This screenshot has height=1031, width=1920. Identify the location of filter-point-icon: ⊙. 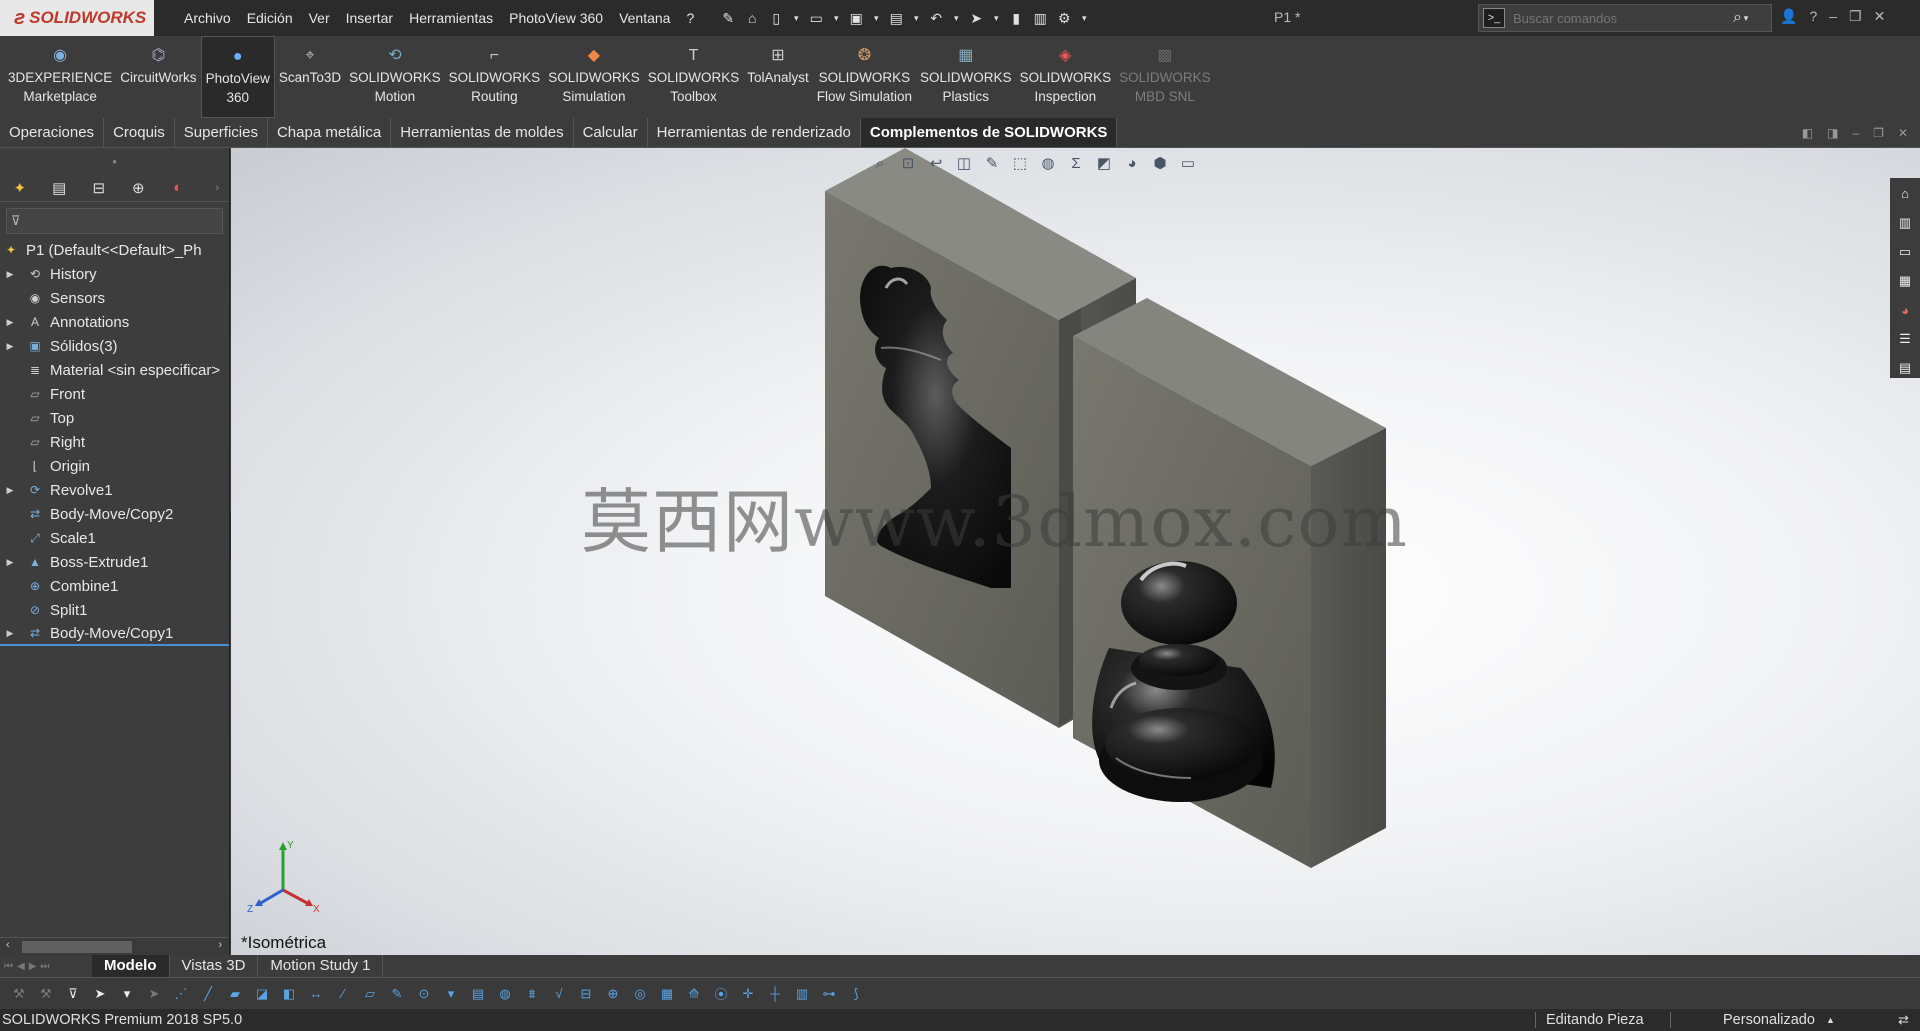
(424, 994).